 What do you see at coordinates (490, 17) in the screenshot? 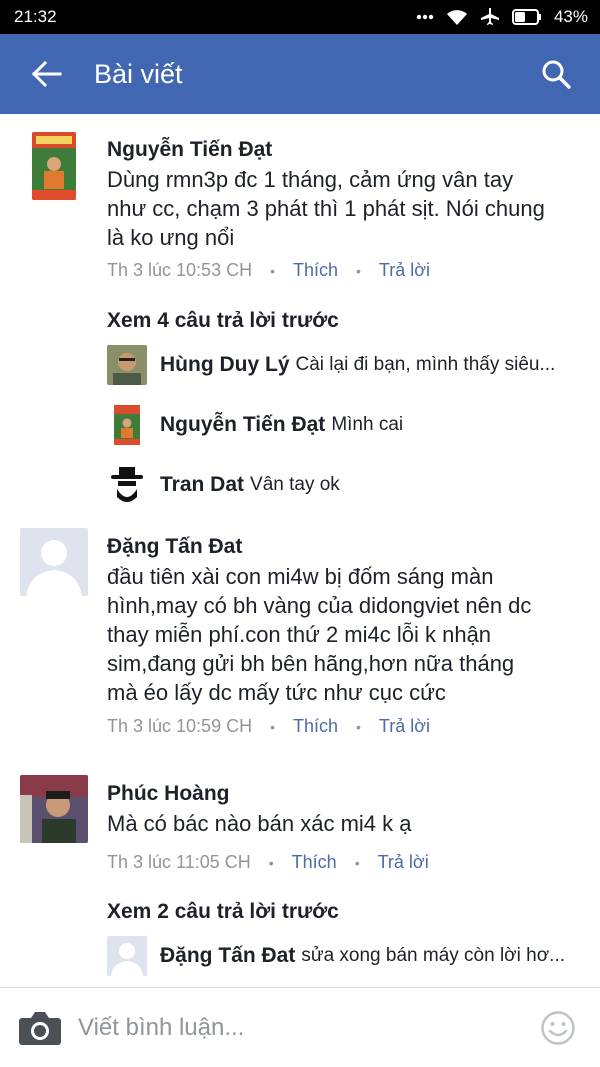
I see `airplane-icon` at bounding box center [490, 17].